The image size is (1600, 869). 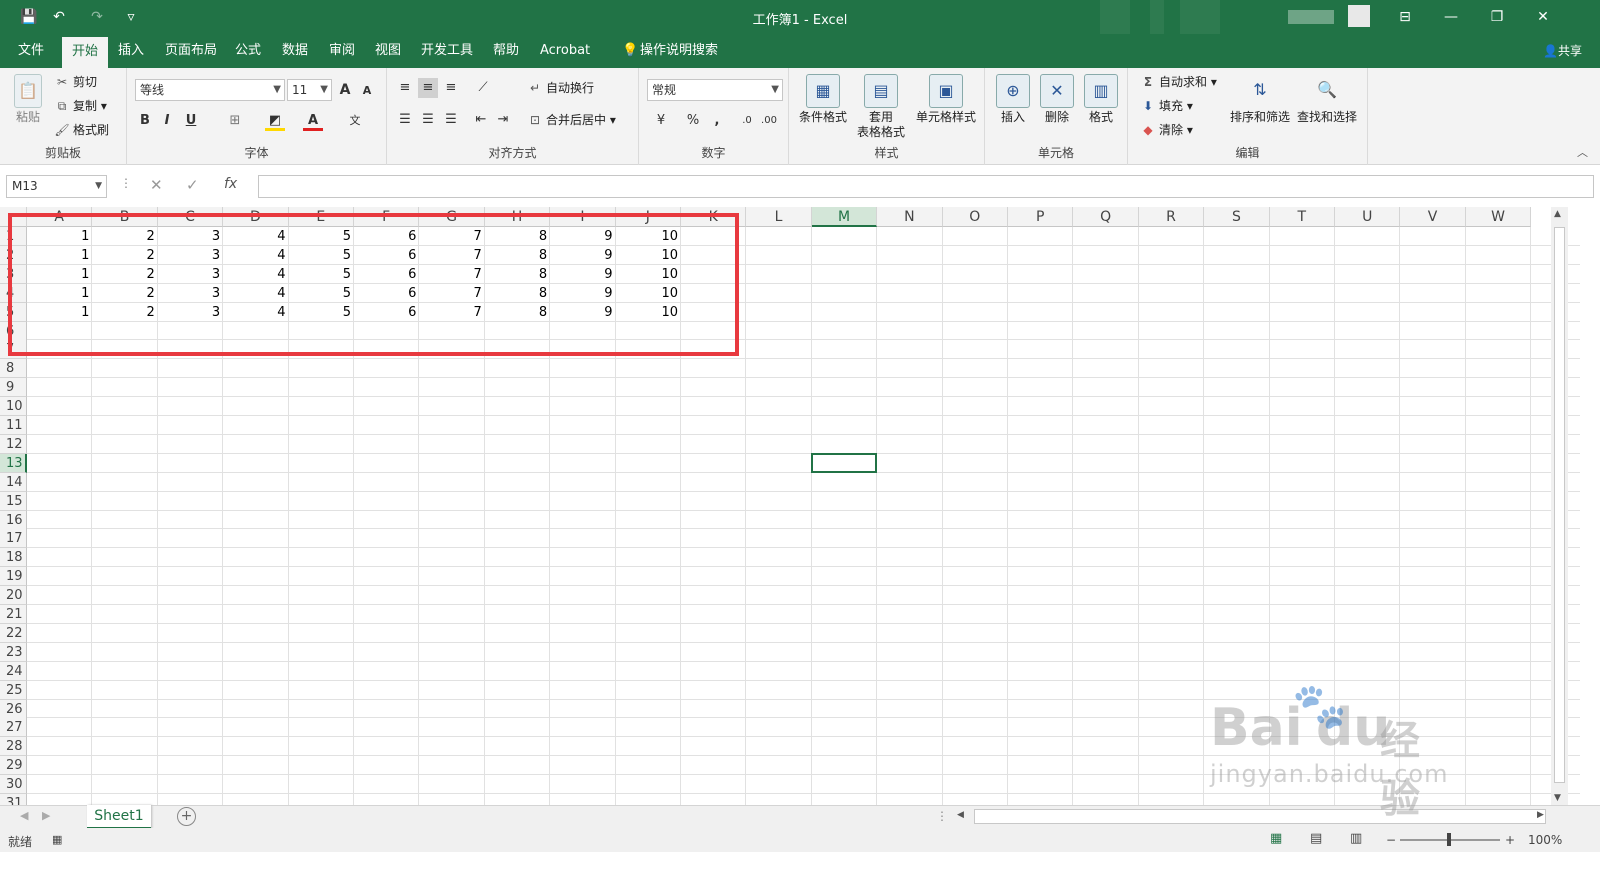 What do you see at coordinates (1316, 838) in the screenshot?
I see `page-layout-view-icon: ▤` at bounding box center [1316, 838].